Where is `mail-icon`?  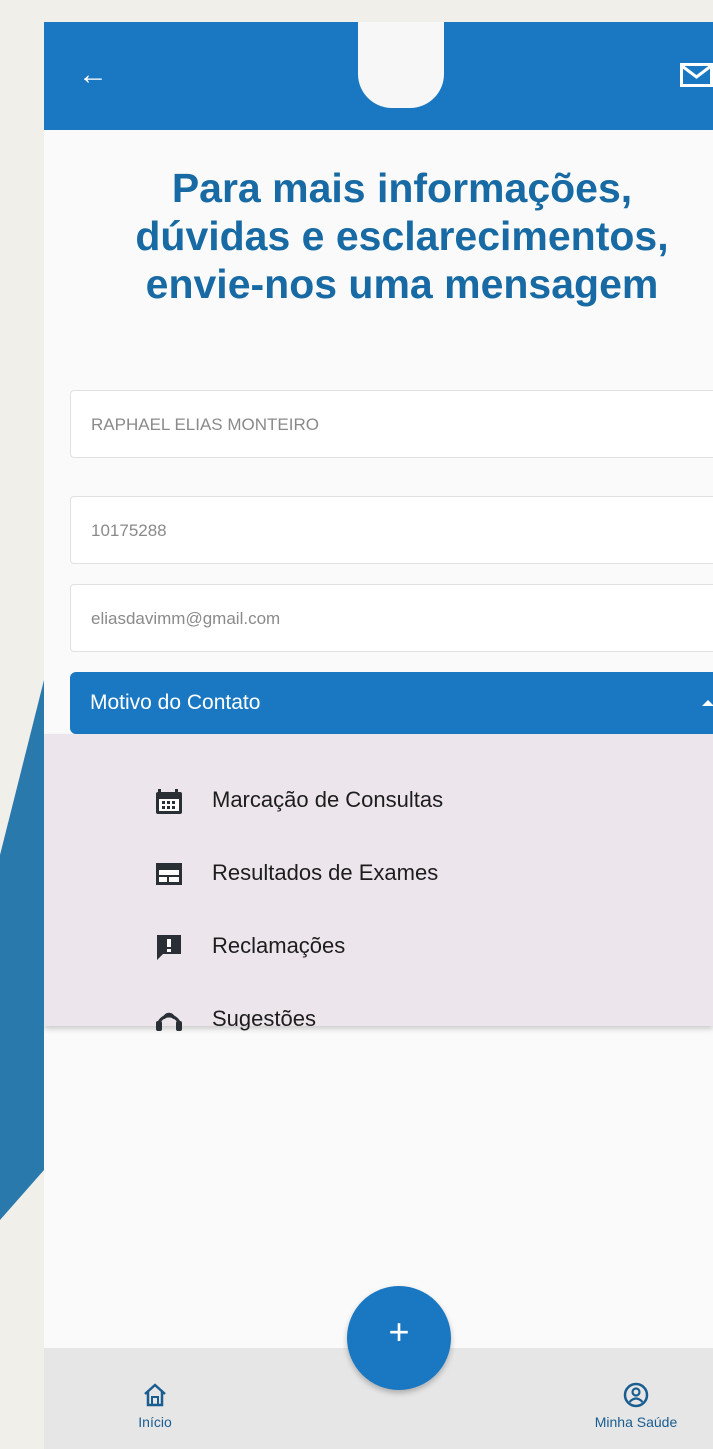
mail-icon is located at coordinates (696, 75).